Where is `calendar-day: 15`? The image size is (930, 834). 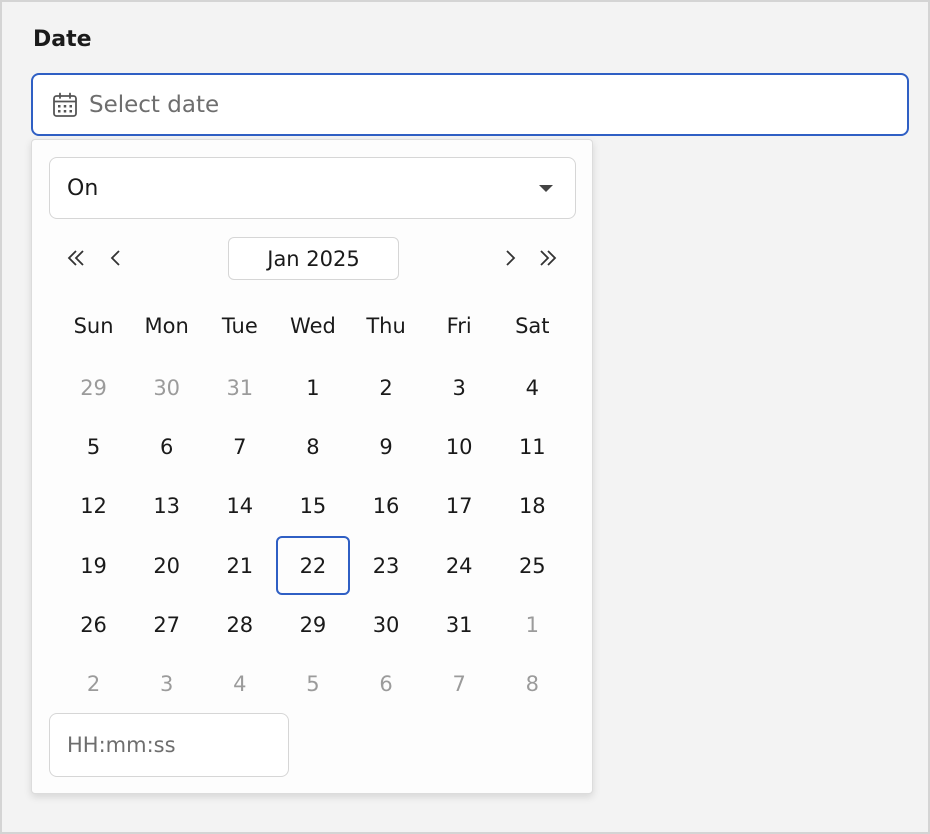 calendar-day: 15 is located at coordinates (312, 505).